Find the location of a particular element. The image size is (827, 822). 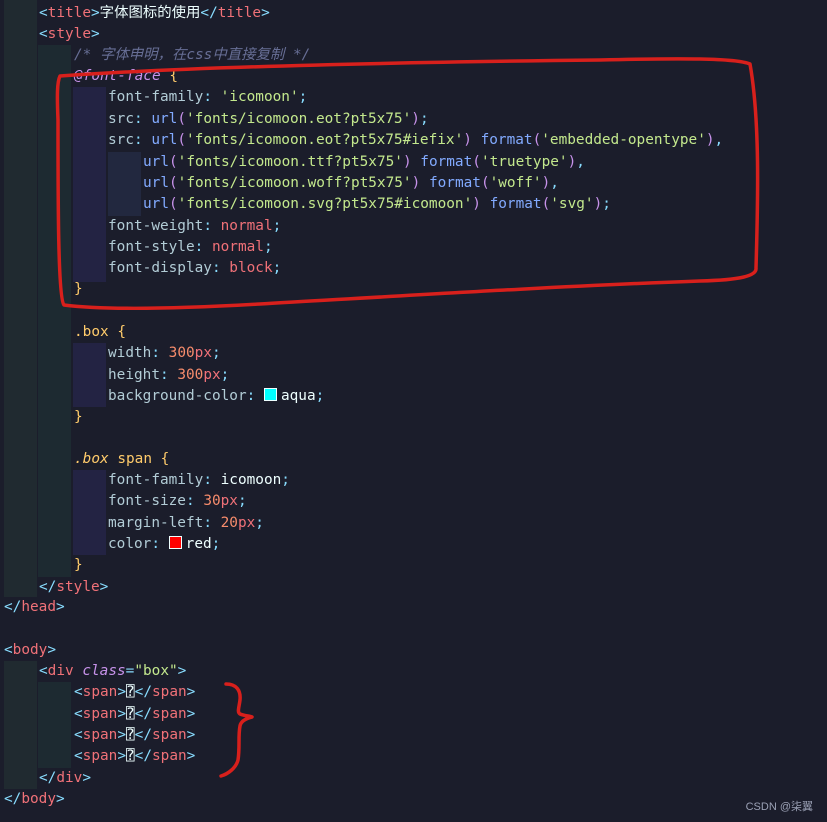

code-line: <style> is located at coordinates (50, 34).